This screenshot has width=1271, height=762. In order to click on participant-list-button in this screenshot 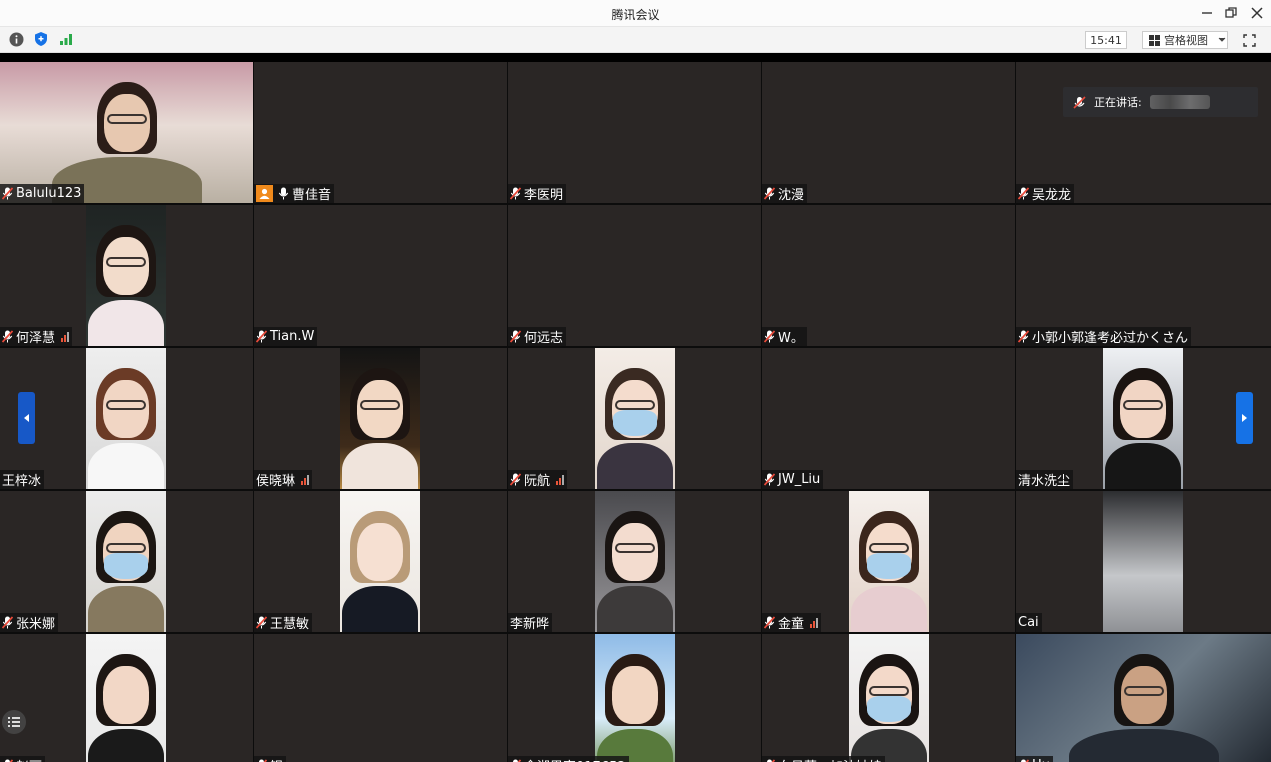, I will do `click(14, 722)`.